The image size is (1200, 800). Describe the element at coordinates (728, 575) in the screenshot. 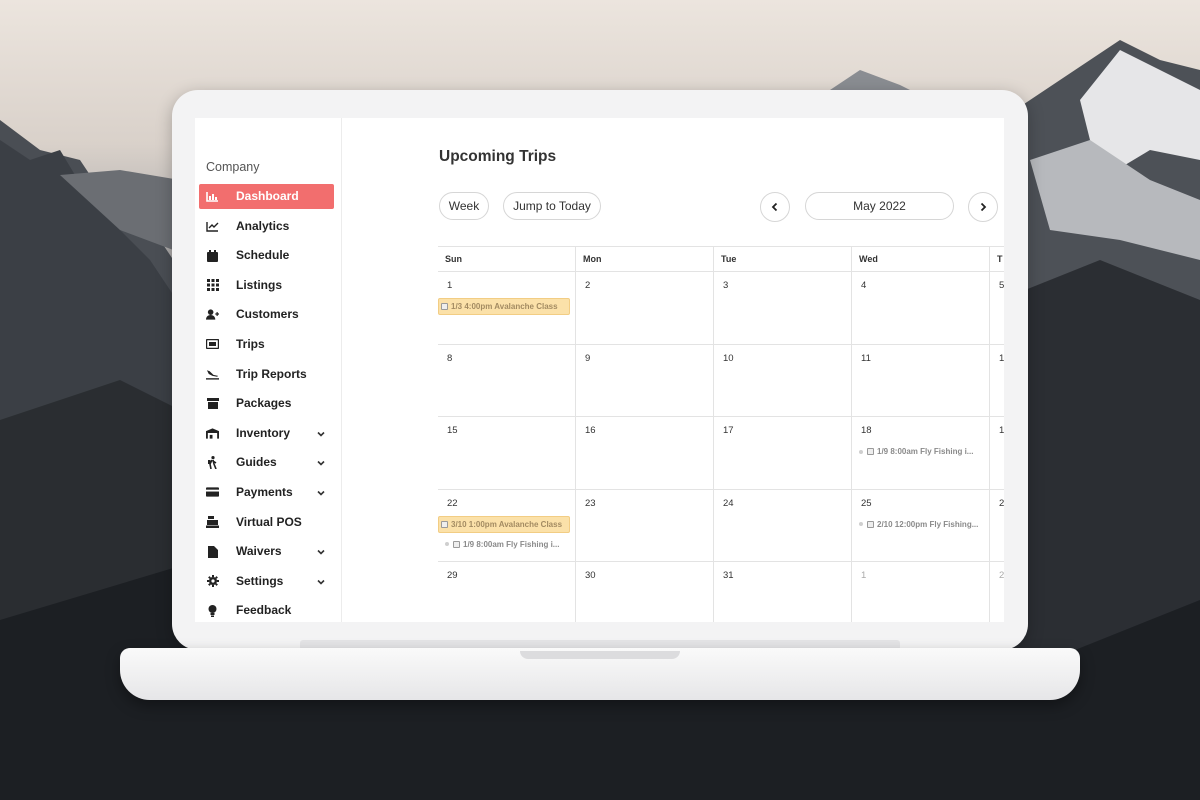

I see `day-number: 31` at that location.